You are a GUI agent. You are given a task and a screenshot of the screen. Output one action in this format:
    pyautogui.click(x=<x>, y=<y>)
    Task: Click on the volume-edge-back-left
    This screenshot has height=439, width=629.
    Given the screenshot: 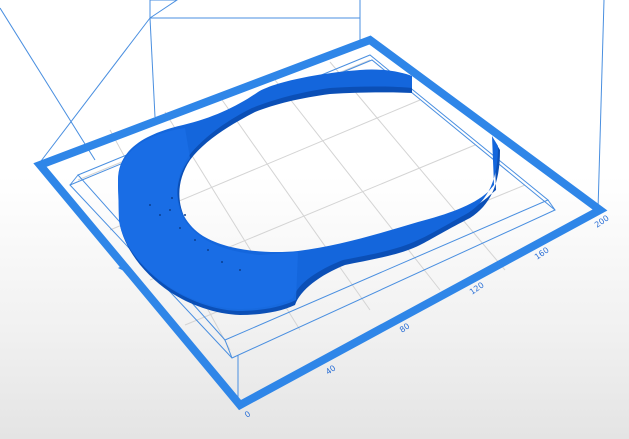 What is the action you would take?
    pyautogui.click(x=152, y=67)
    